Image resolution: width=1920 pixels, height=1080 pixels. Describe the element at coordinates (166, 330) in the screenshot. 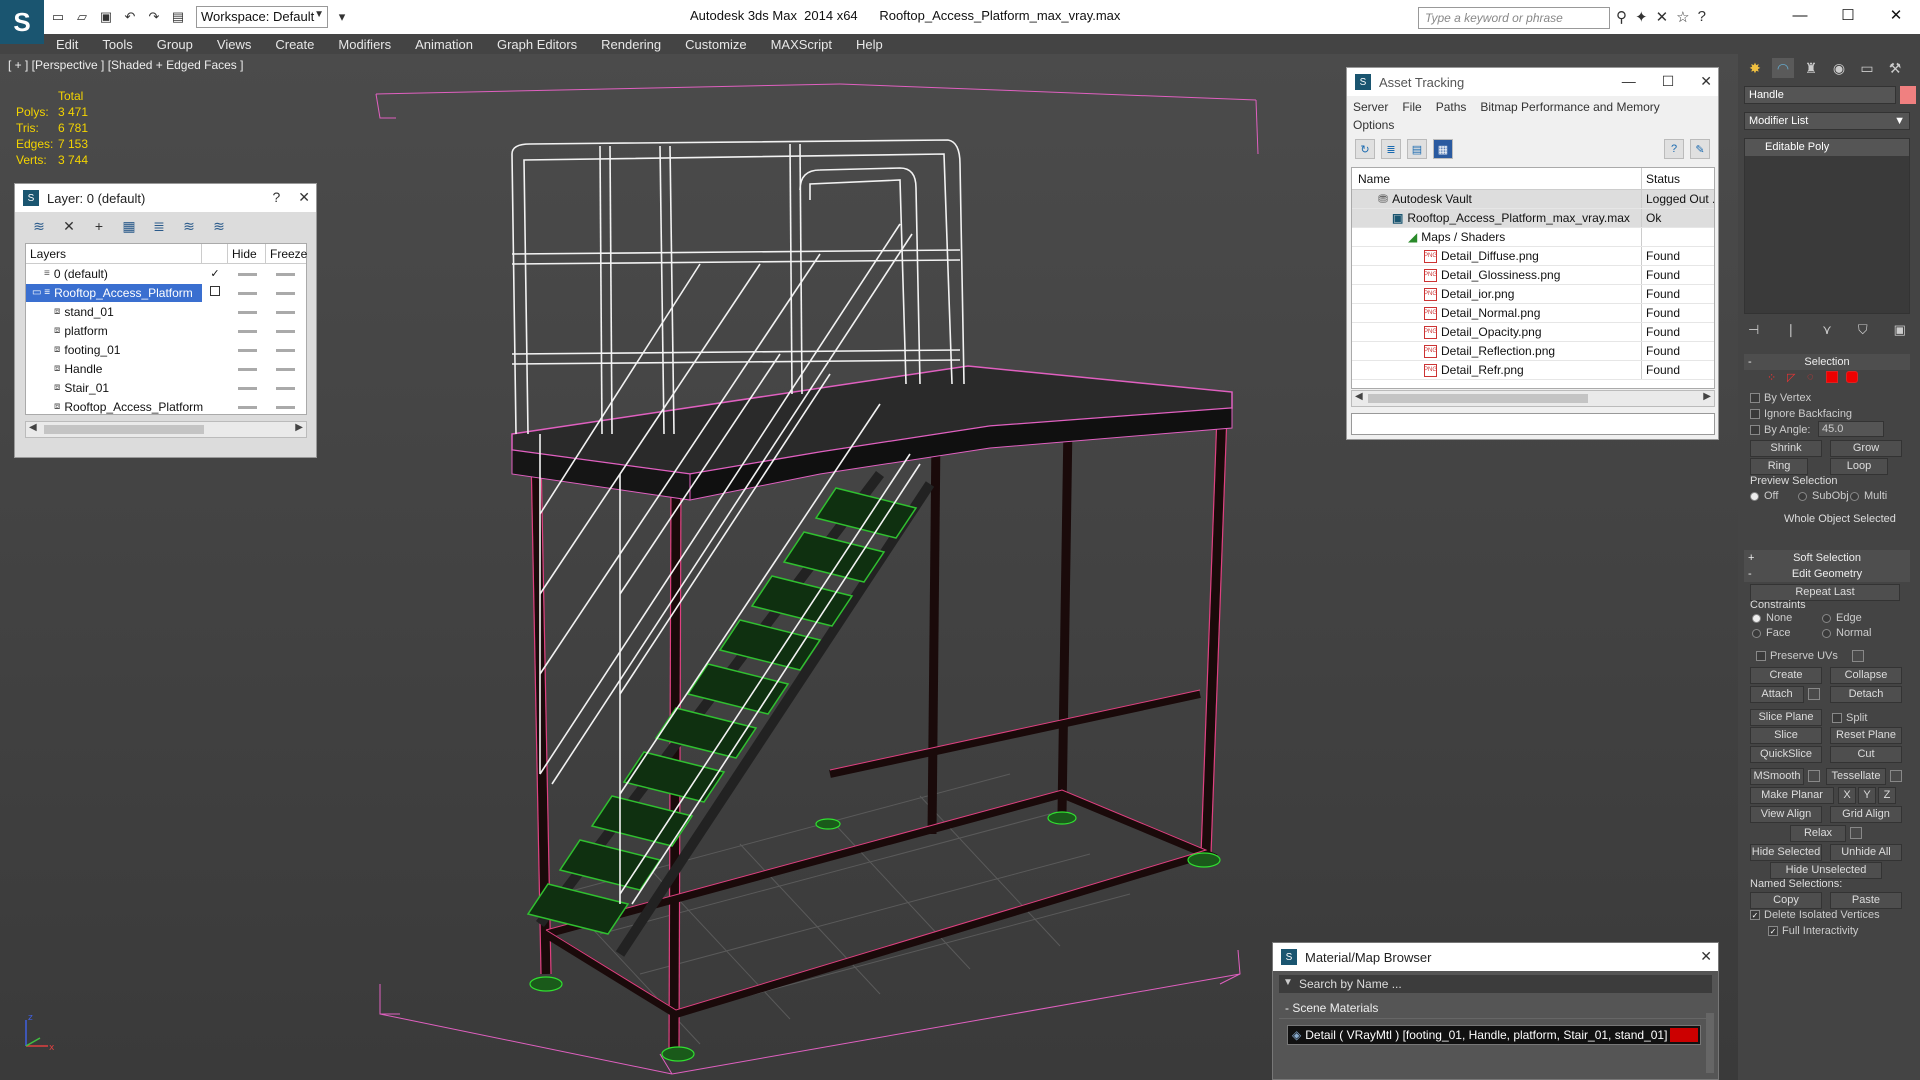

I see `object-row: ⧈ platform ▬▬ ▬▬` at that location.